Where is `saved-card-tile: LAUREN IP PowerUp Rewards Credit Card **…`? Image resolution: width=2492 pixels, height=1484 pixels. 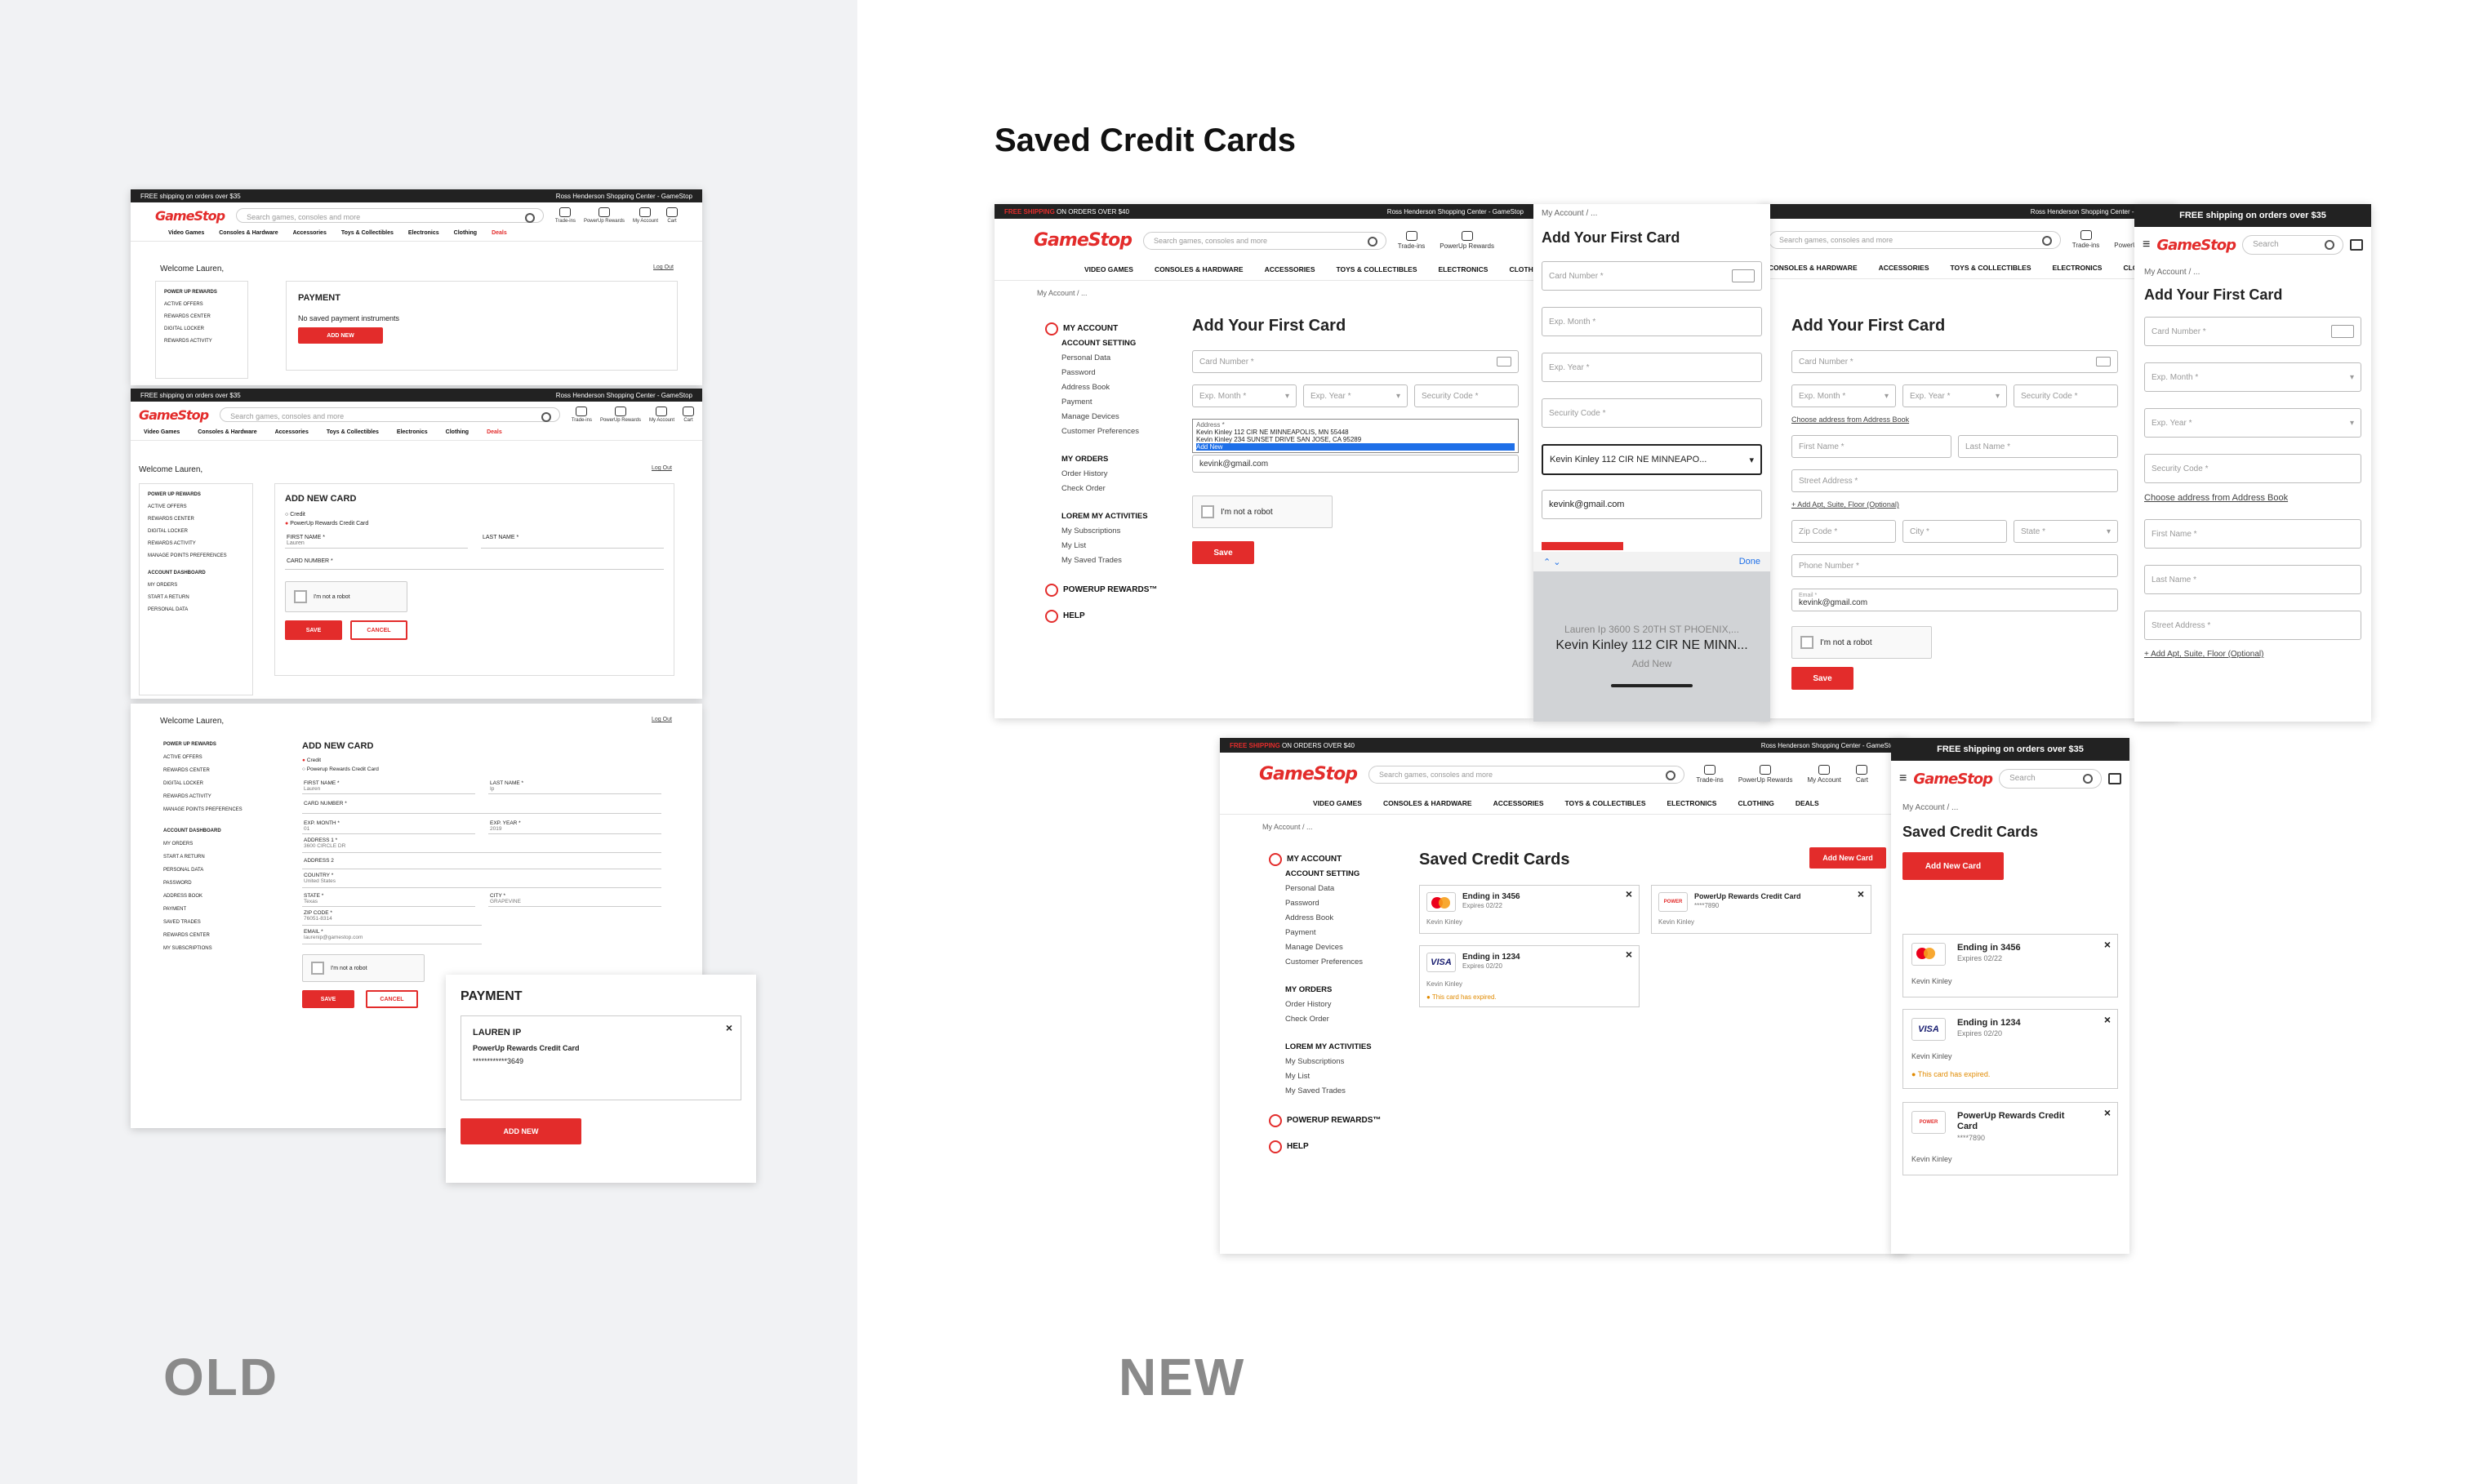 saved-card-tile: LAUREN IP PowerUp Rewards Credit Card **… is located at coordinates (601, 1057).